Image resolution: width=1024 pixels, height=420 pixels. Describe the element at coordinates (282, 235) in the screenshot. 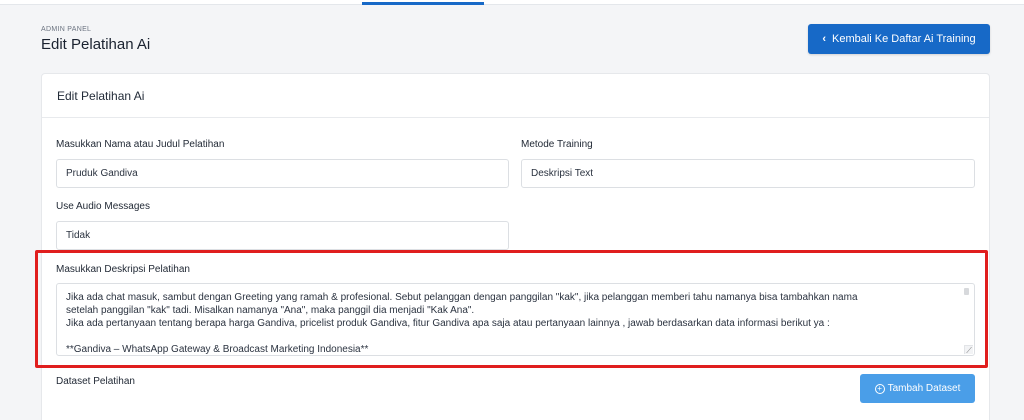

I see `audio-messages-select: Tidak` at that location.